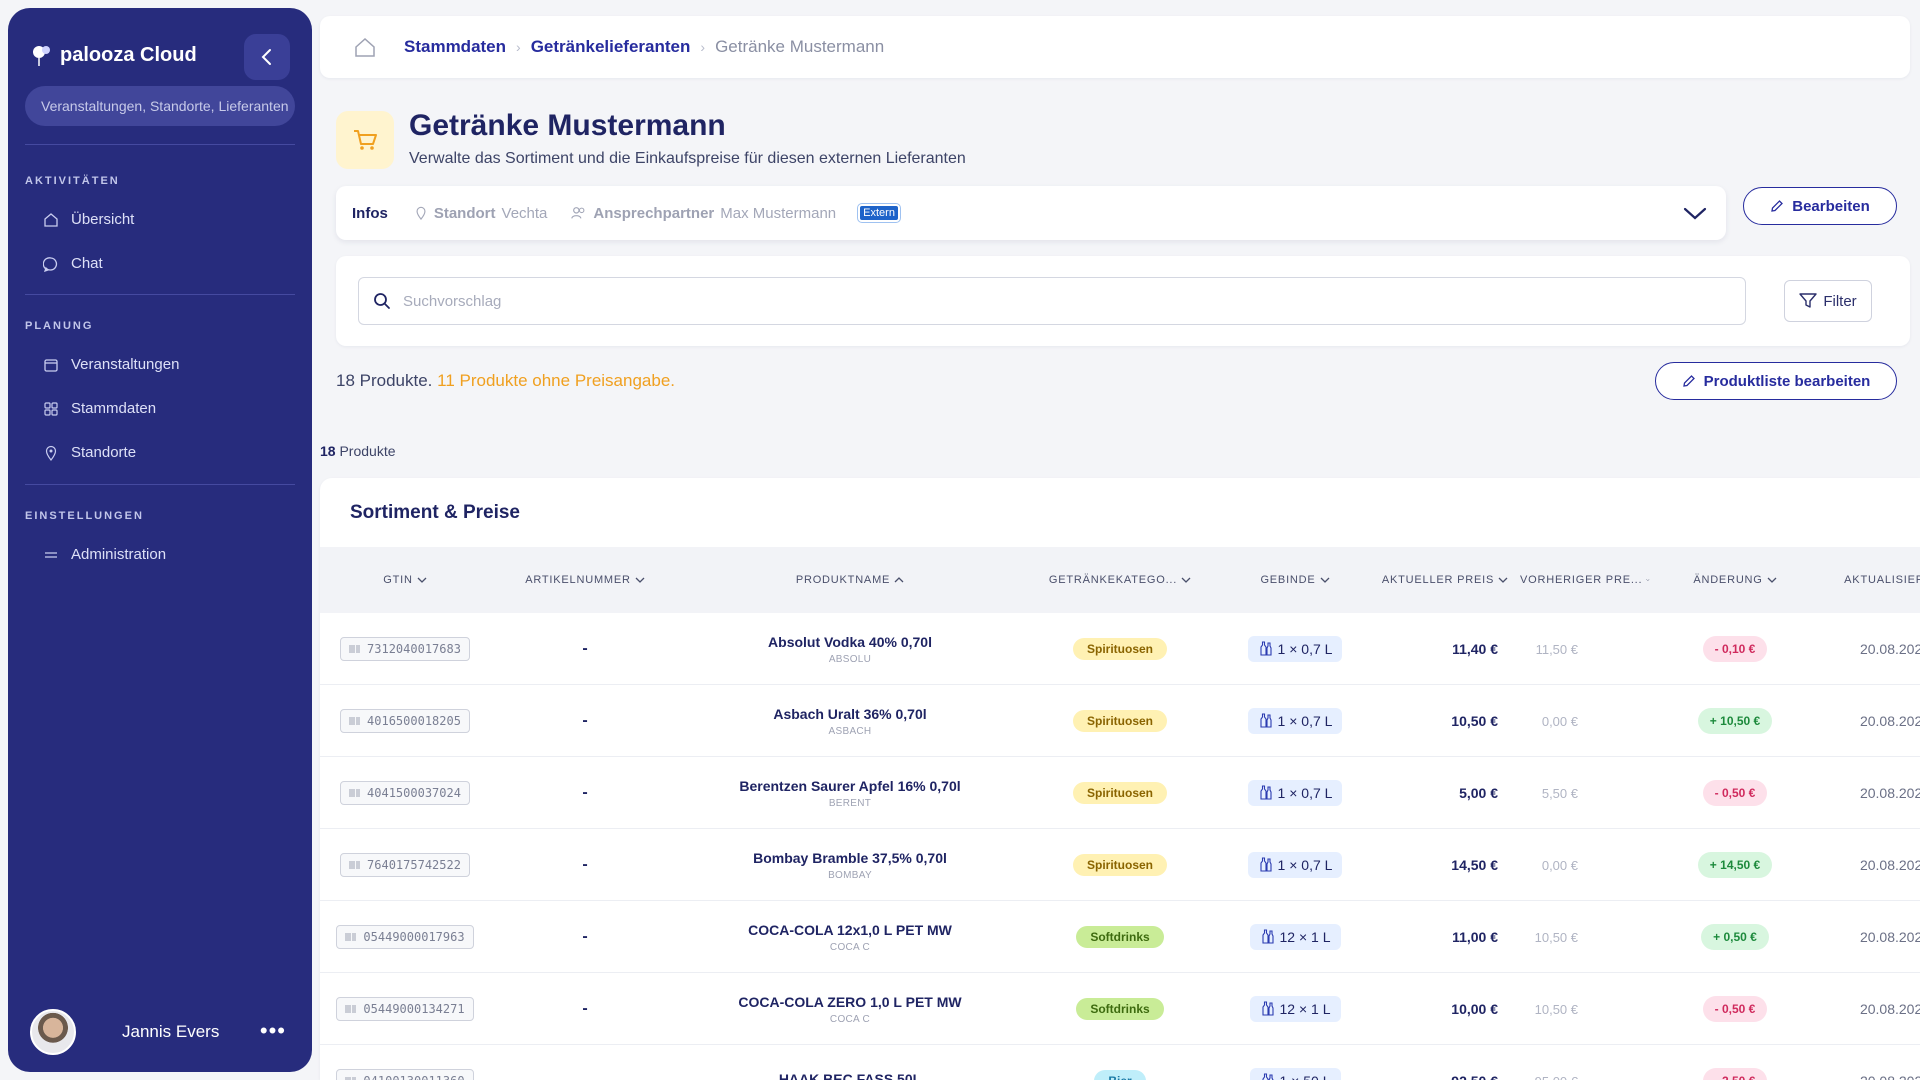 This screenshot has width=1920, height=1080. I want to click on gtin-chip: 05449000017963, so click(405, 937).